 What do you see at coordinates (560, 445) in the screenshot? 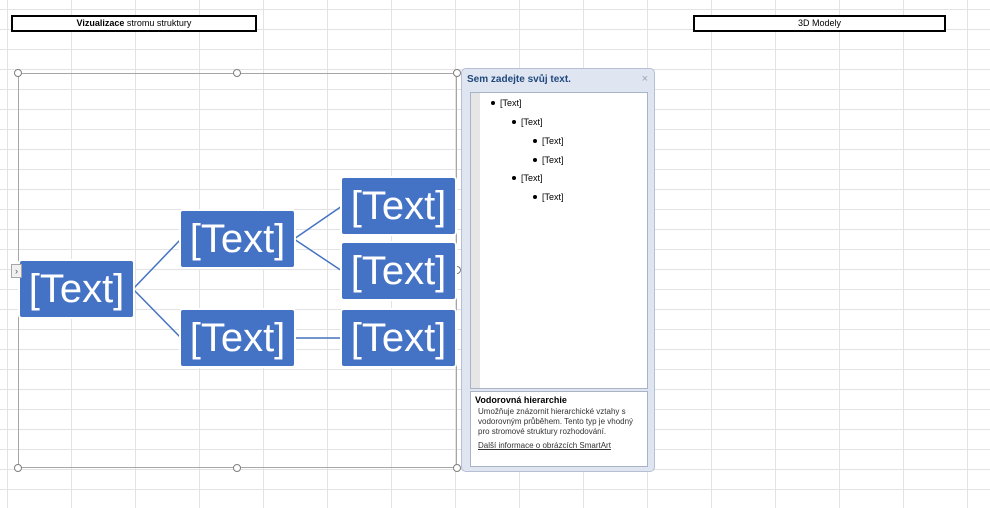
I see `more-info-link: Další informace o obrázcích SmartArt` at bounding box center [560, 445].